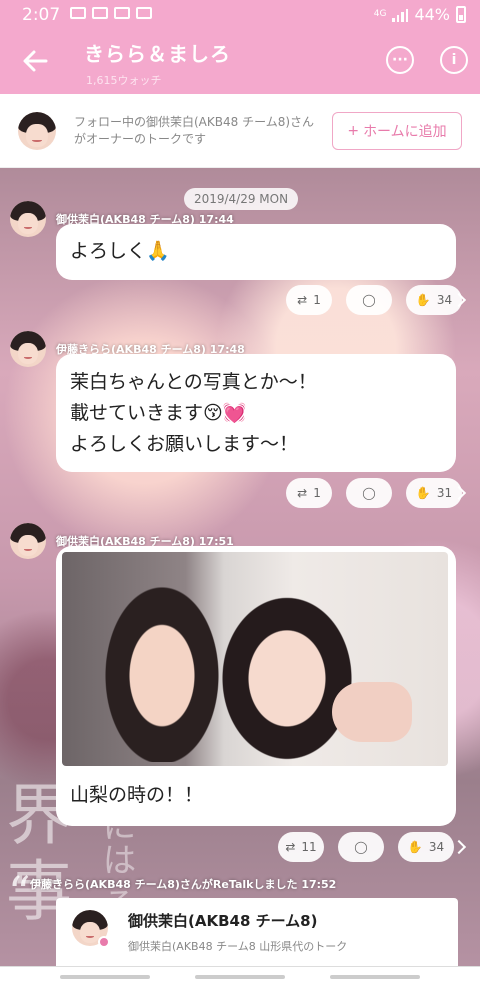 The image size is (480, 986). I want to click on post-actions: ⇄ 1 ◯ ✋ 34, so click(374, 300).